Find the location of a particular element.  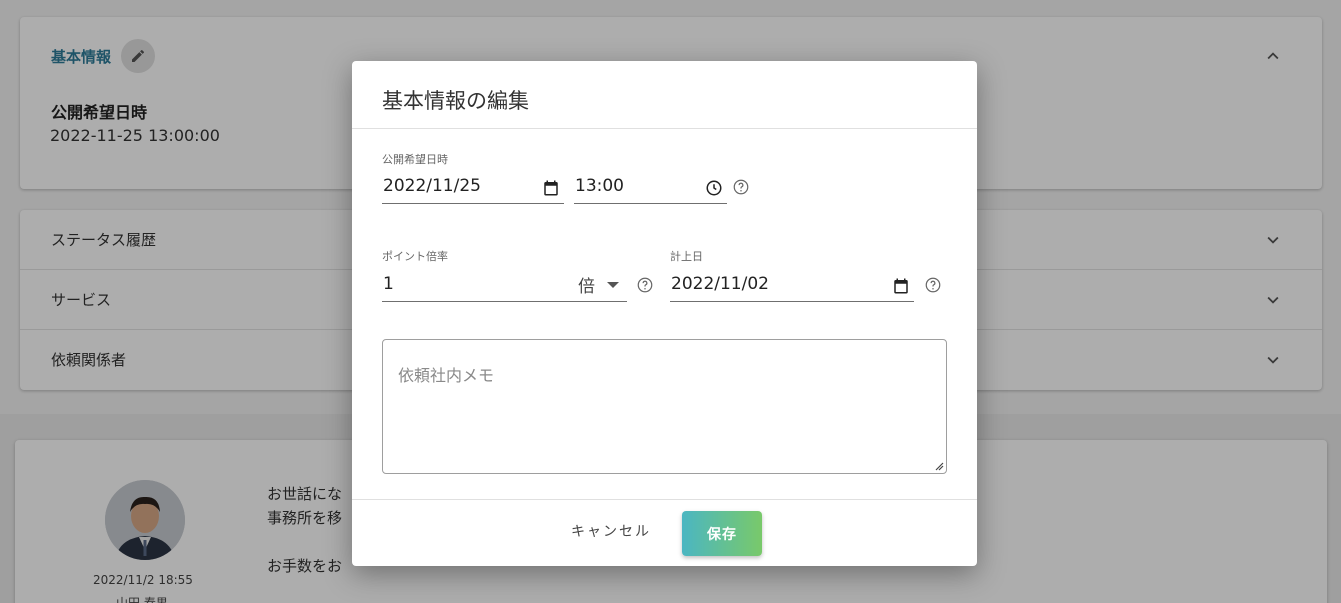

caret-down-icon is located at coordinates (613, 284).